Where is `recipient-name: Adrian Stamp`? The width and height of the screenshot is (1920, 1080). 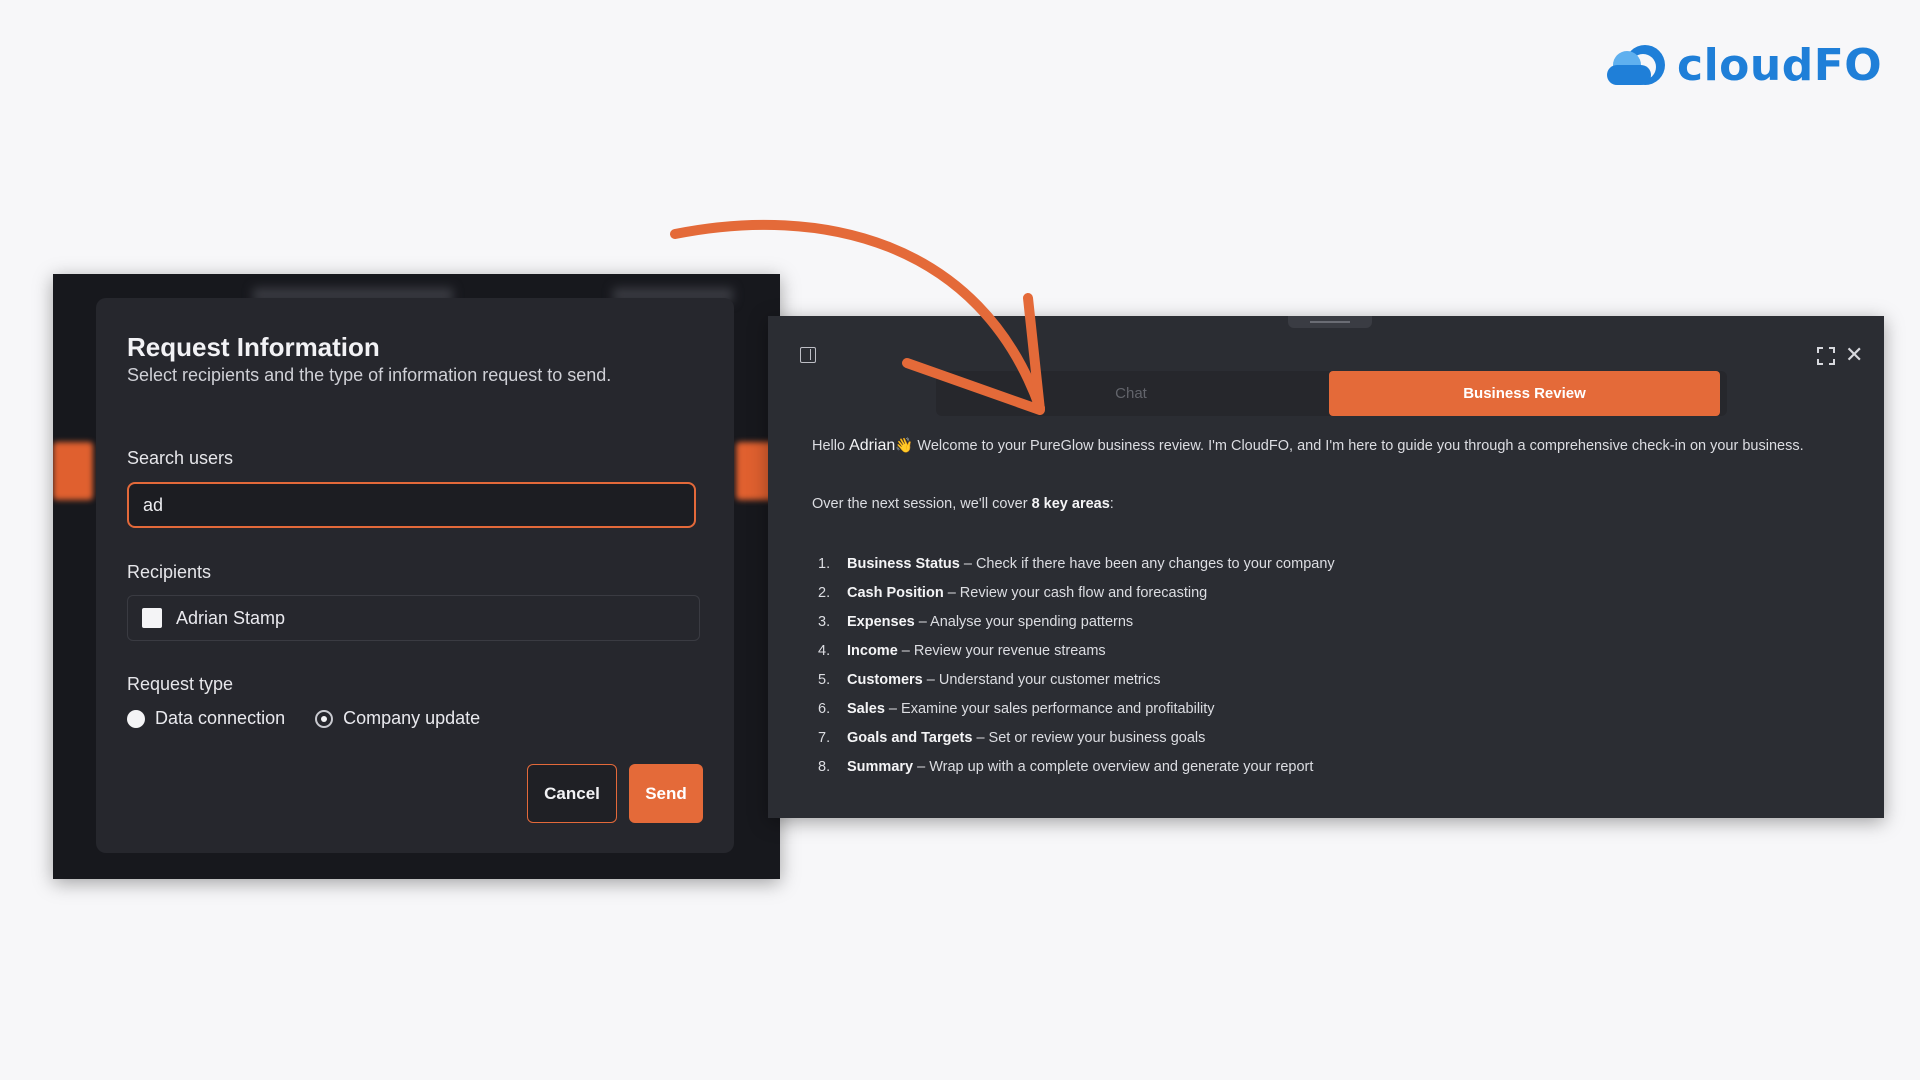
recipient-name: Adrian Stamp is located at coordinates (231, 617).